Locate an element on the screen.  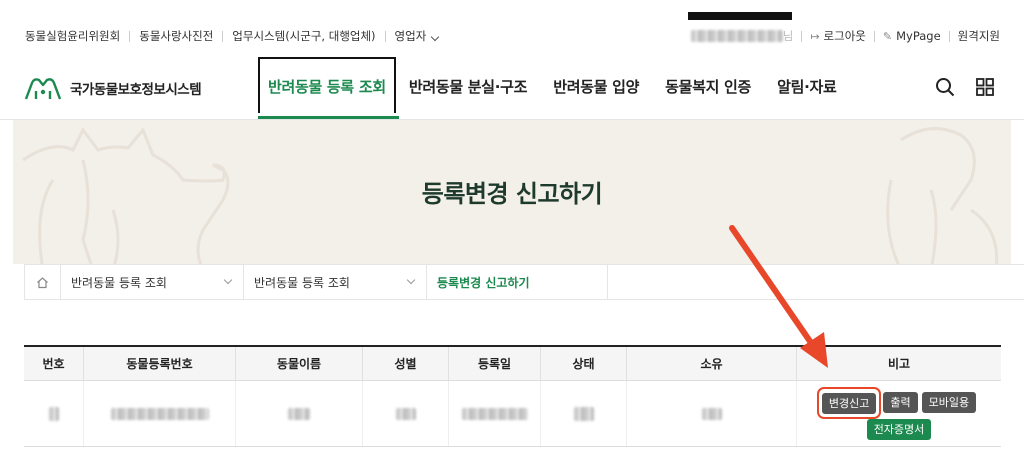
nav-icons is located at coordinates (964, 87).